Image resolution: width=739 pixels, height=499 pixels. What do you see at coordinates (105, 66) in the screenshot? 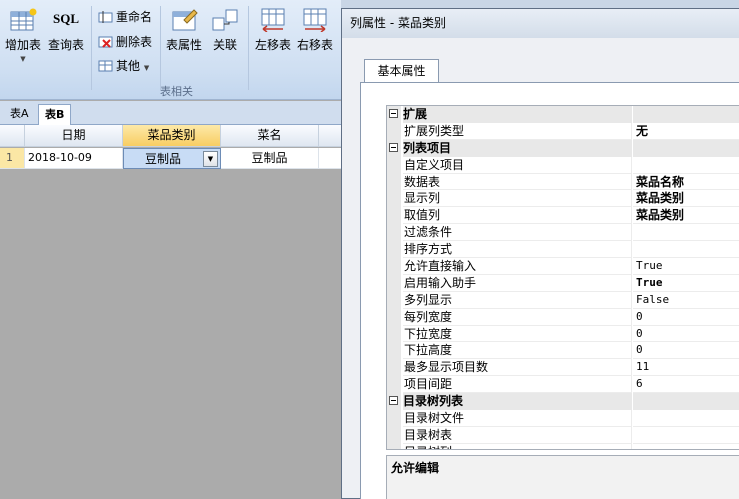
I see `table-grid-icon` at bounding box center [105, 66].